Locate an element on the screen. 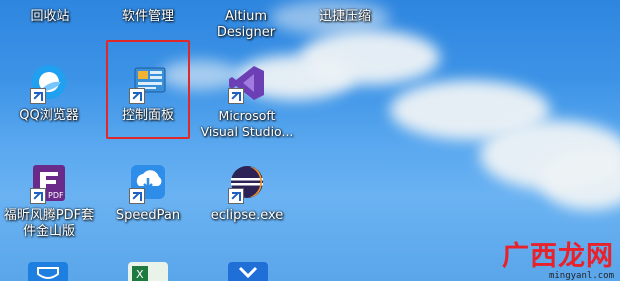  svg-text: PDF is located at coordinates (56, 195).